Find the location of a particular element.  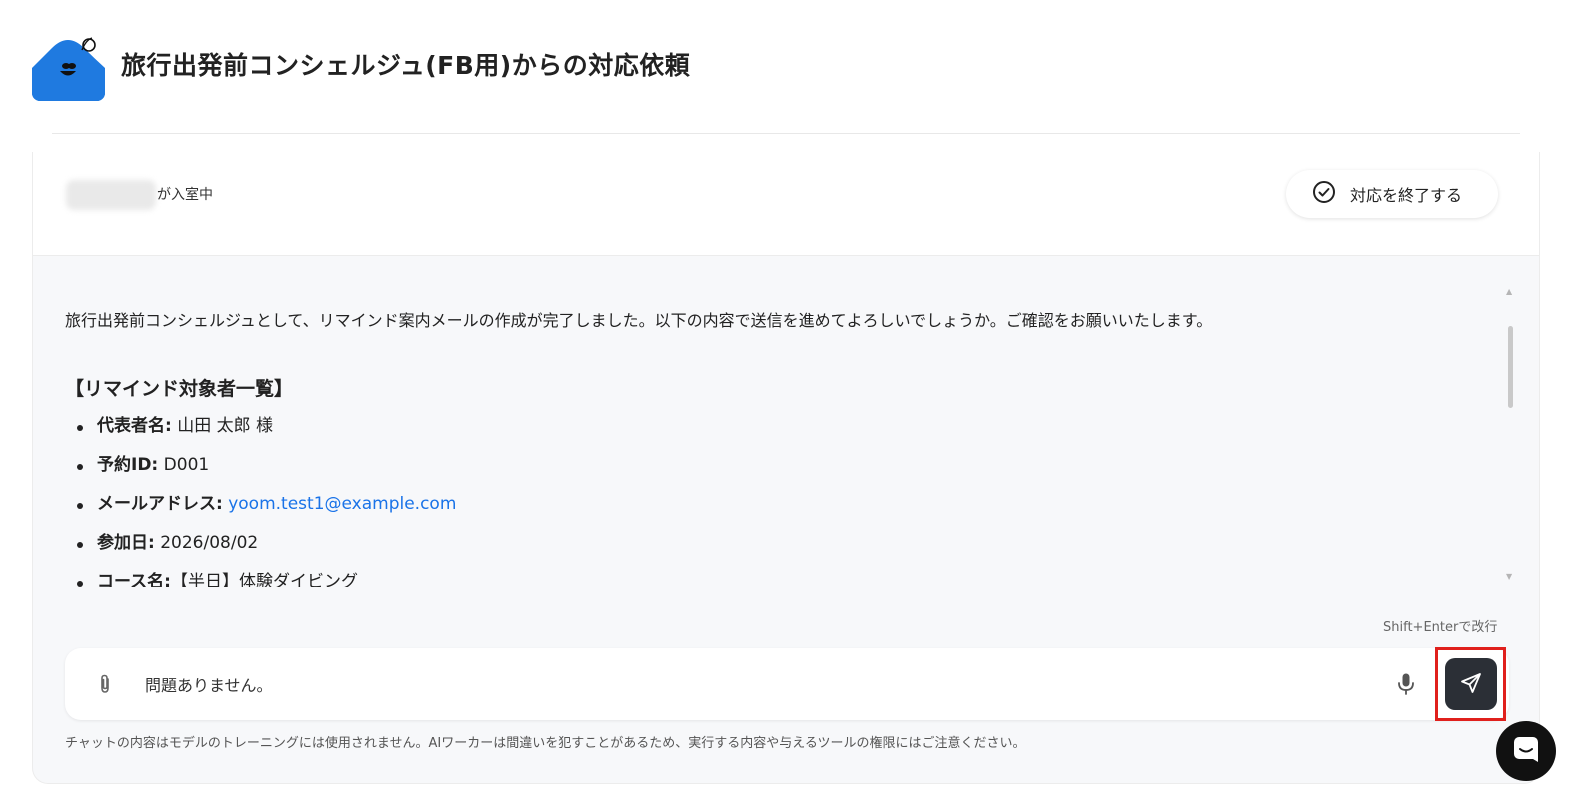

paperclip-icon is located at coordinates (105, 684).